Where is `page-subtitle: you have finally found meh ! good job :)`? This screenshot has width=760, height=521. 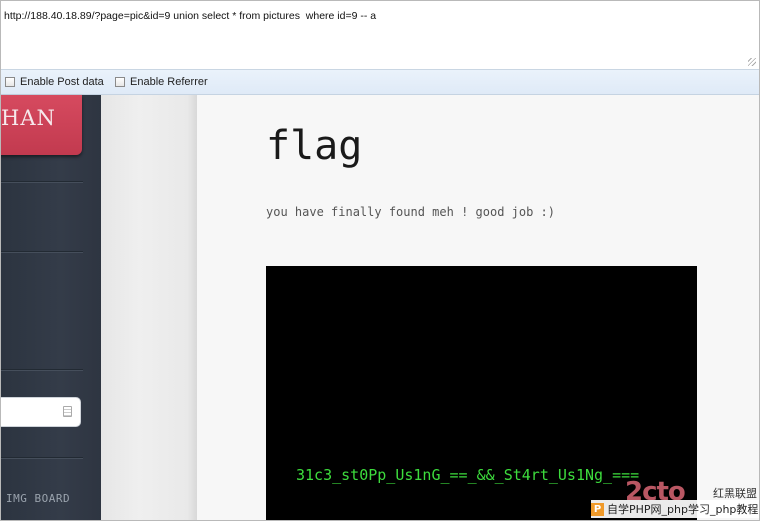
page-subtitle: you have finally found meh ! good job :) is located at coordinates (410, 212).